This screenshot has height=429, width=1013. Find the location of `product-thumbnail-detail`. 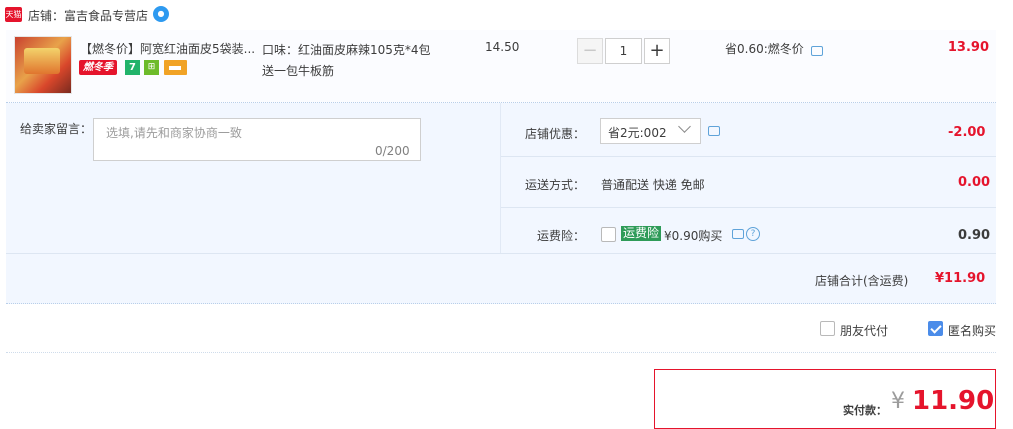

product-thumbnail-detail is located at coordinates (42, 61).